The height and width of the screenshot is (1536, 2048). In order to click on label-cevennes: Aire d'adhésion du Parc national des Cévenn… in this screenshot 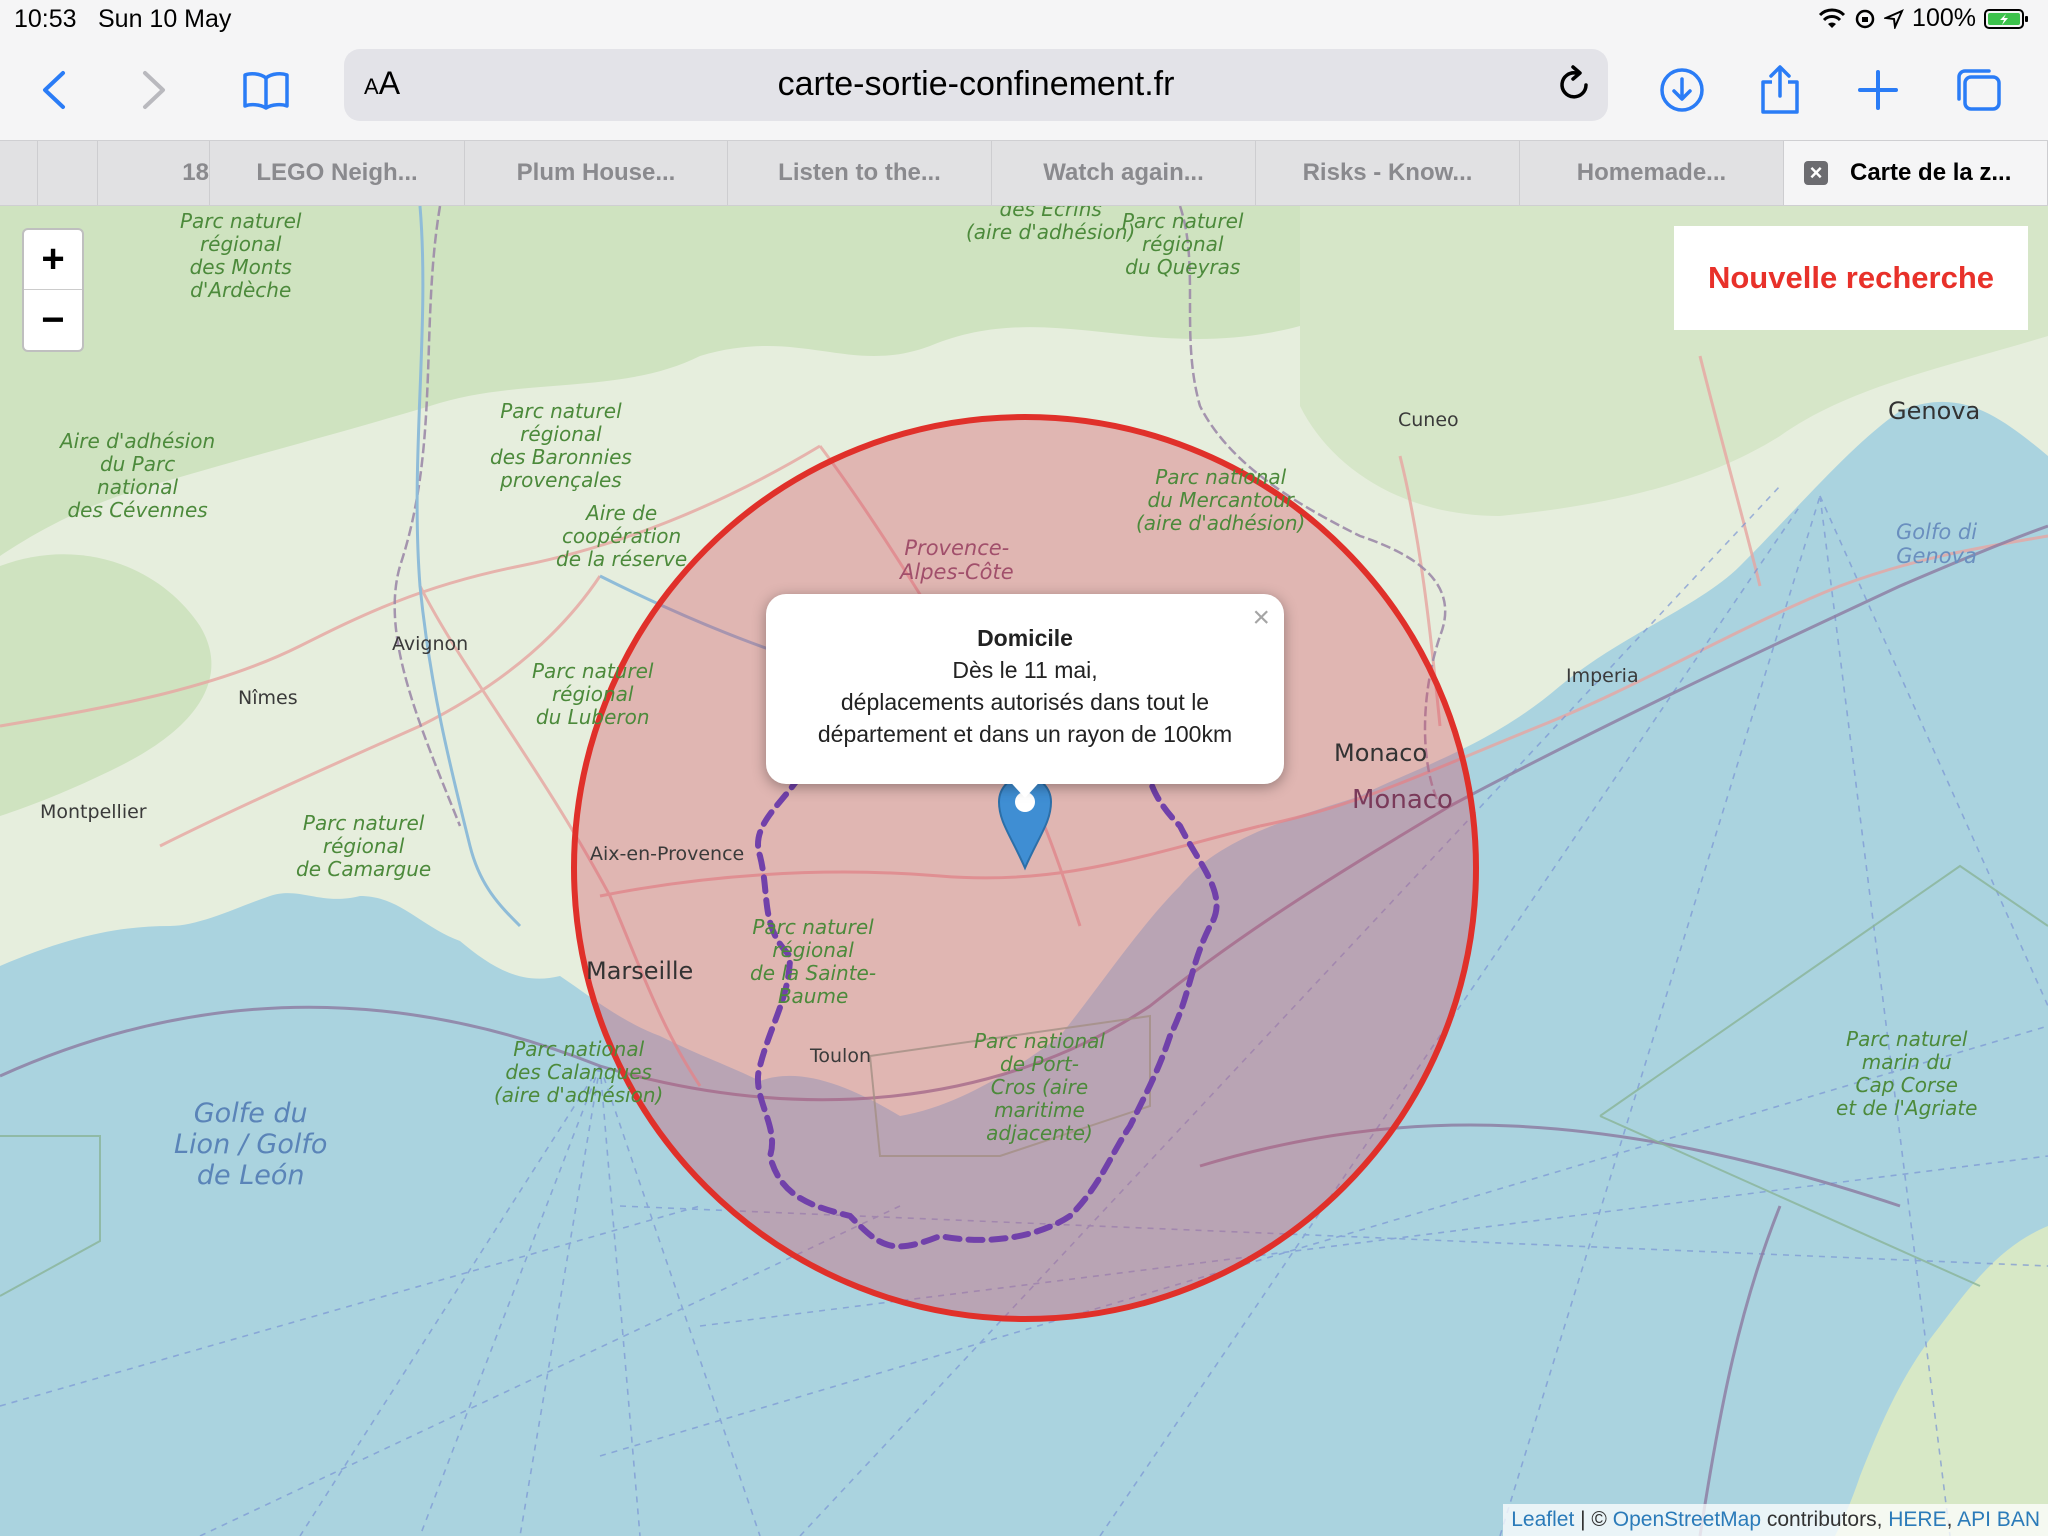, I will do `click(138, 475)`.